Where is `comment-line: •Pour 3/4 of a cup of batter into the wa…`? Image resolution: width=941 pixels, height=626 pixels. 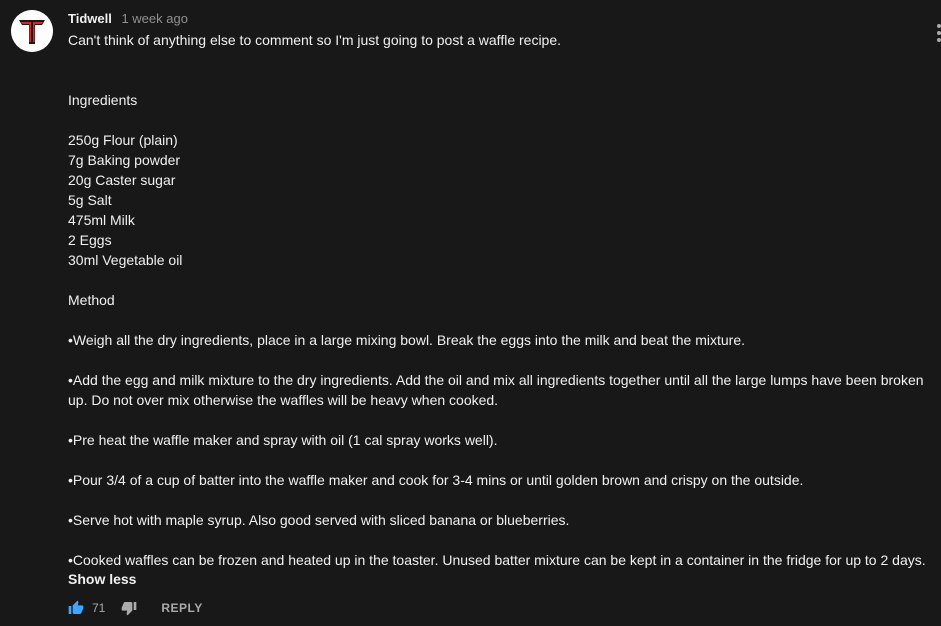 comment-line: •Pour 3/4 of a cup of batter into the wa… is located at coordinates (436, 480).